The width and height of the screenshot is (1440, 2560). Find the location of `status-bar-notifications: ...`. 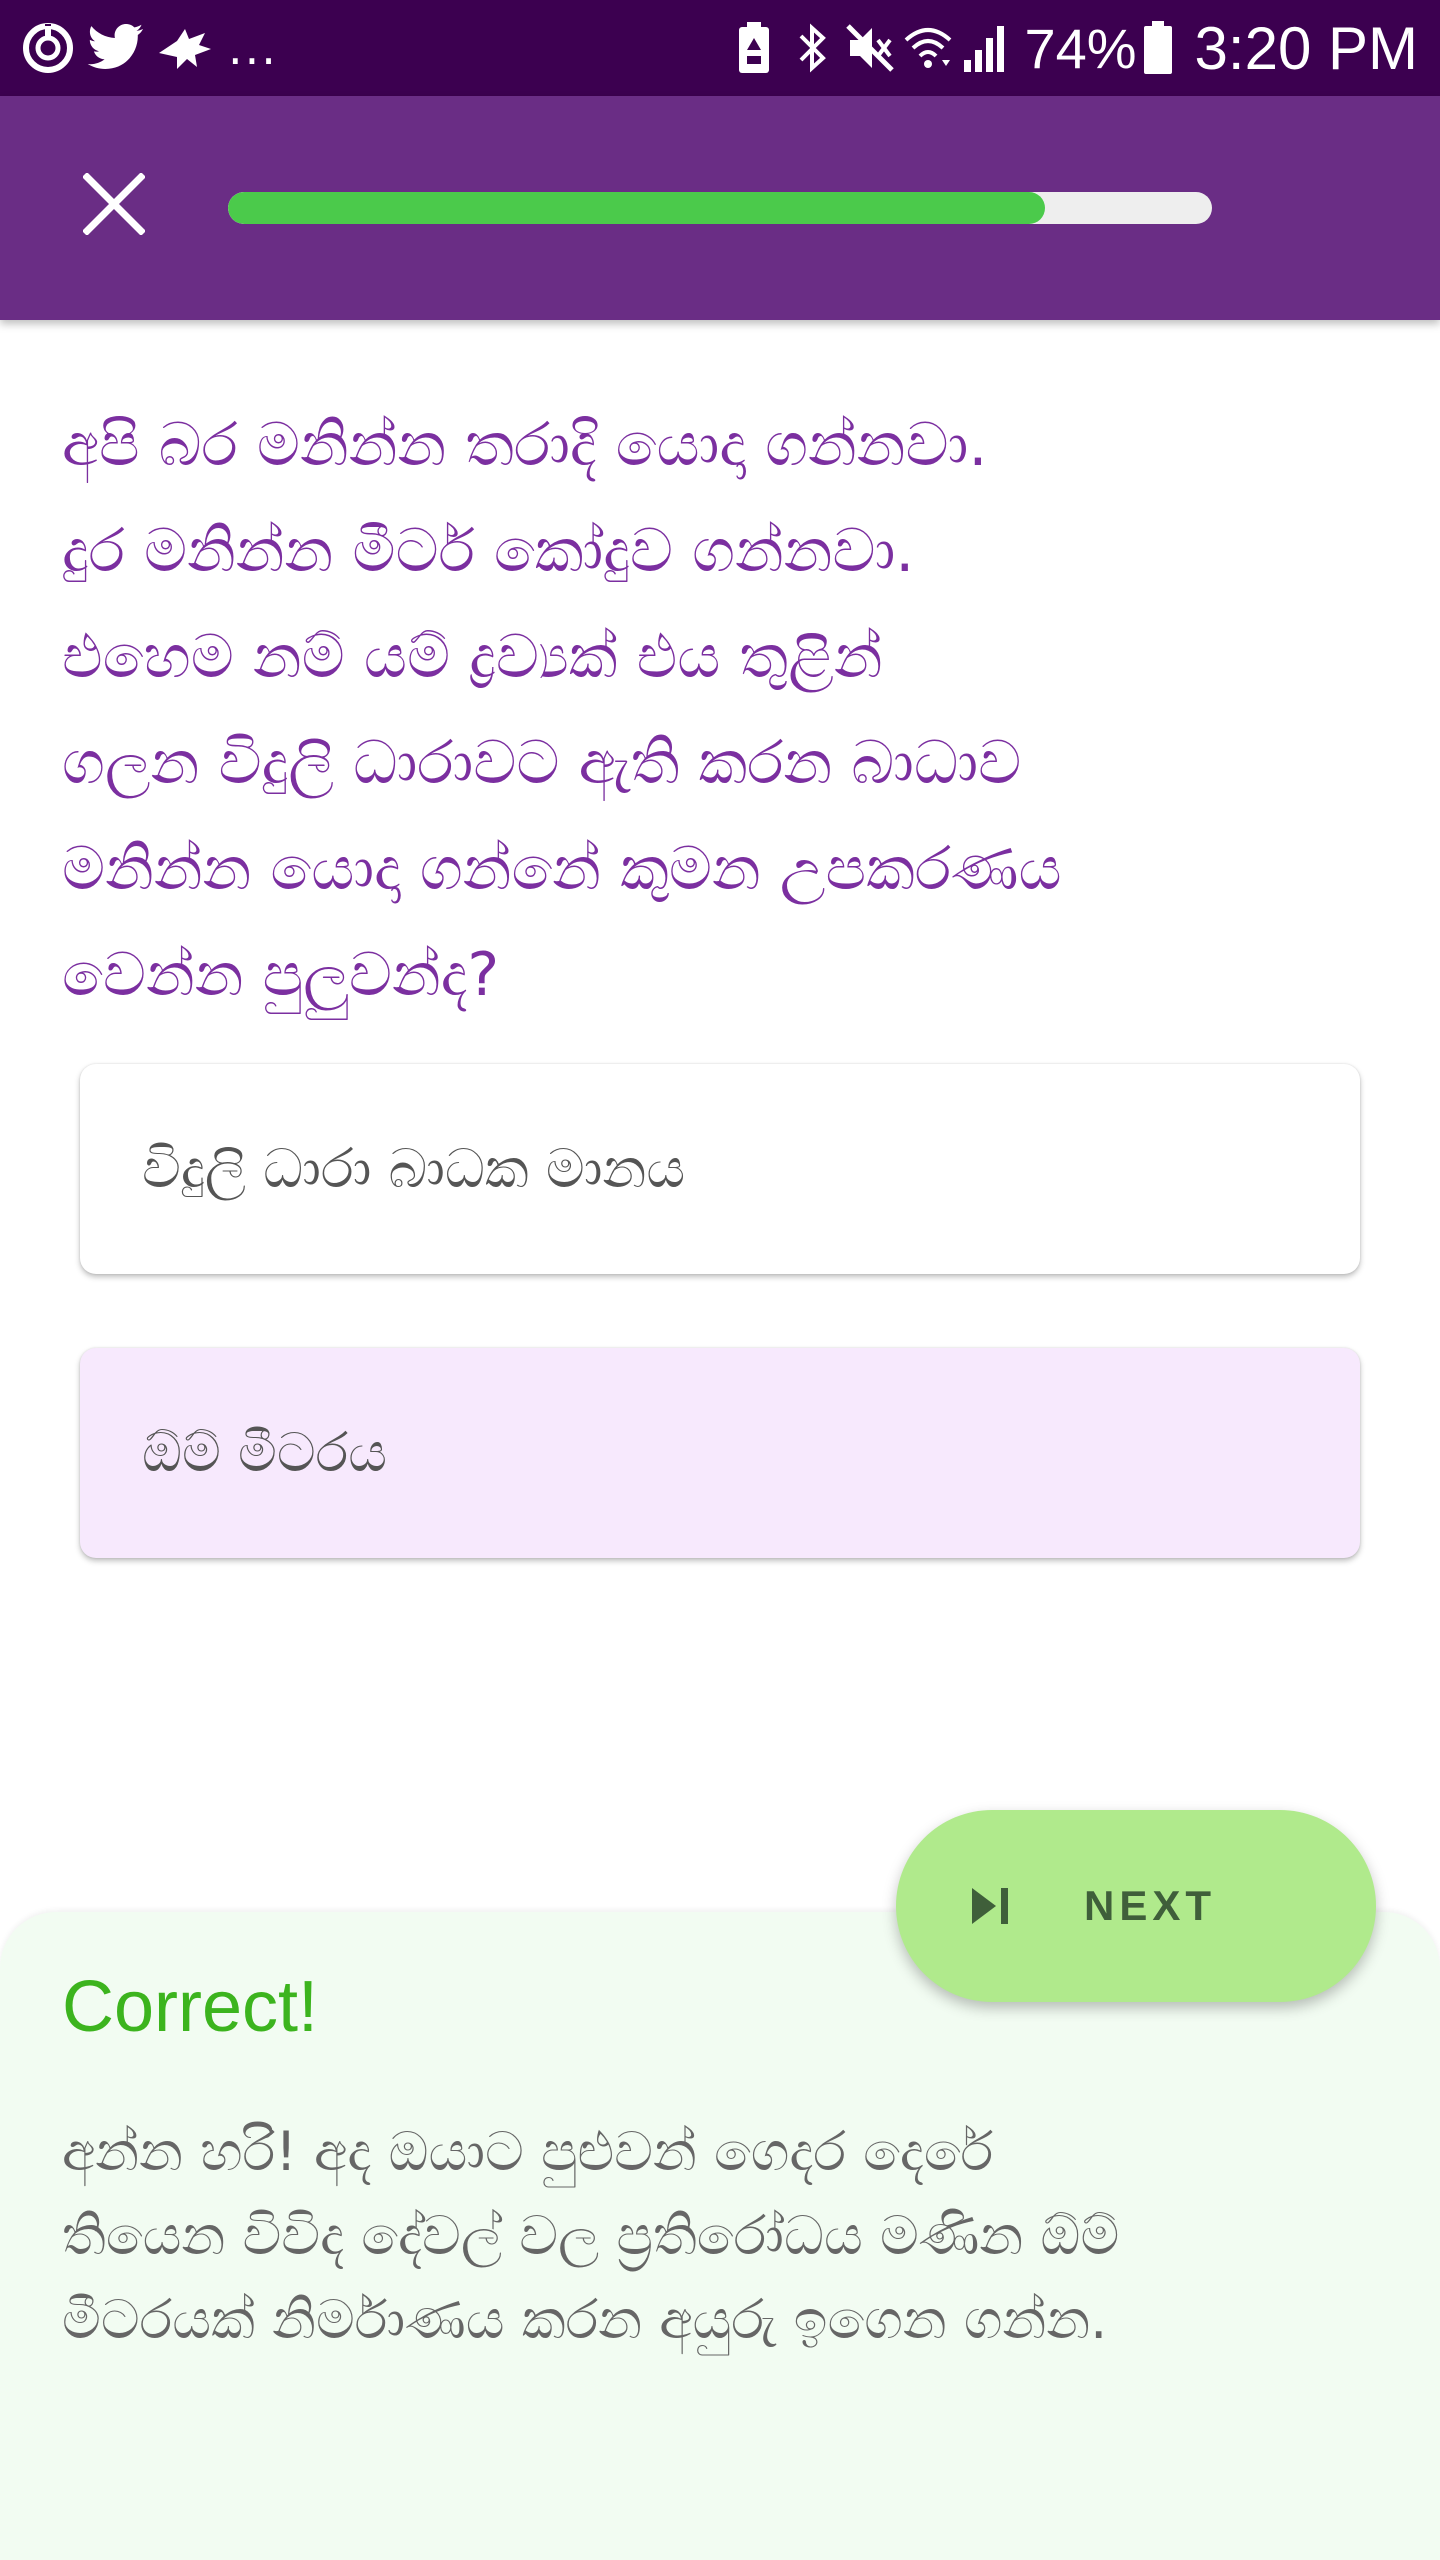

status-bar-notifications: ... is located at coordinates (148, 48).